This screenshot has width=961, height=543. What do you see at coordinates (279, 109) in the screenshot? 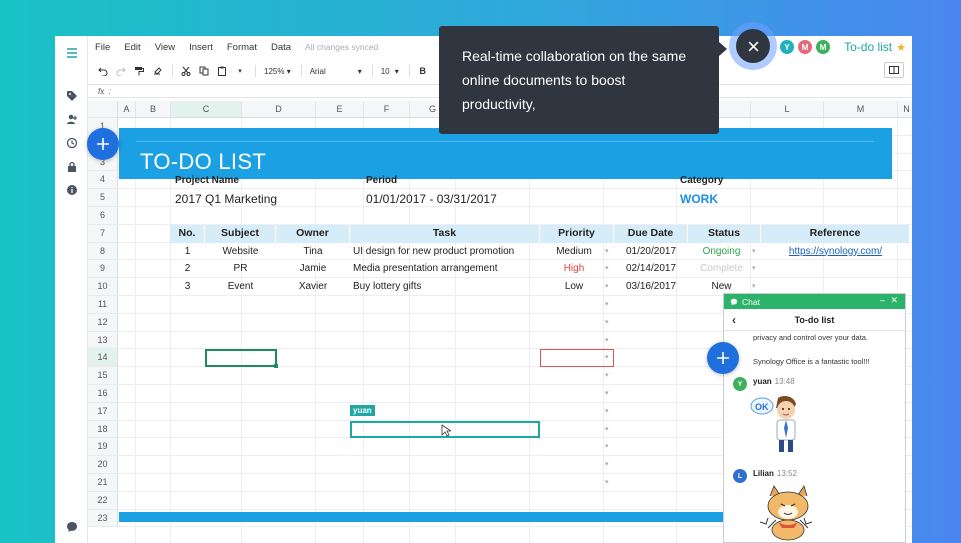
I see `column-header: D` at bounding box center [279, 109].